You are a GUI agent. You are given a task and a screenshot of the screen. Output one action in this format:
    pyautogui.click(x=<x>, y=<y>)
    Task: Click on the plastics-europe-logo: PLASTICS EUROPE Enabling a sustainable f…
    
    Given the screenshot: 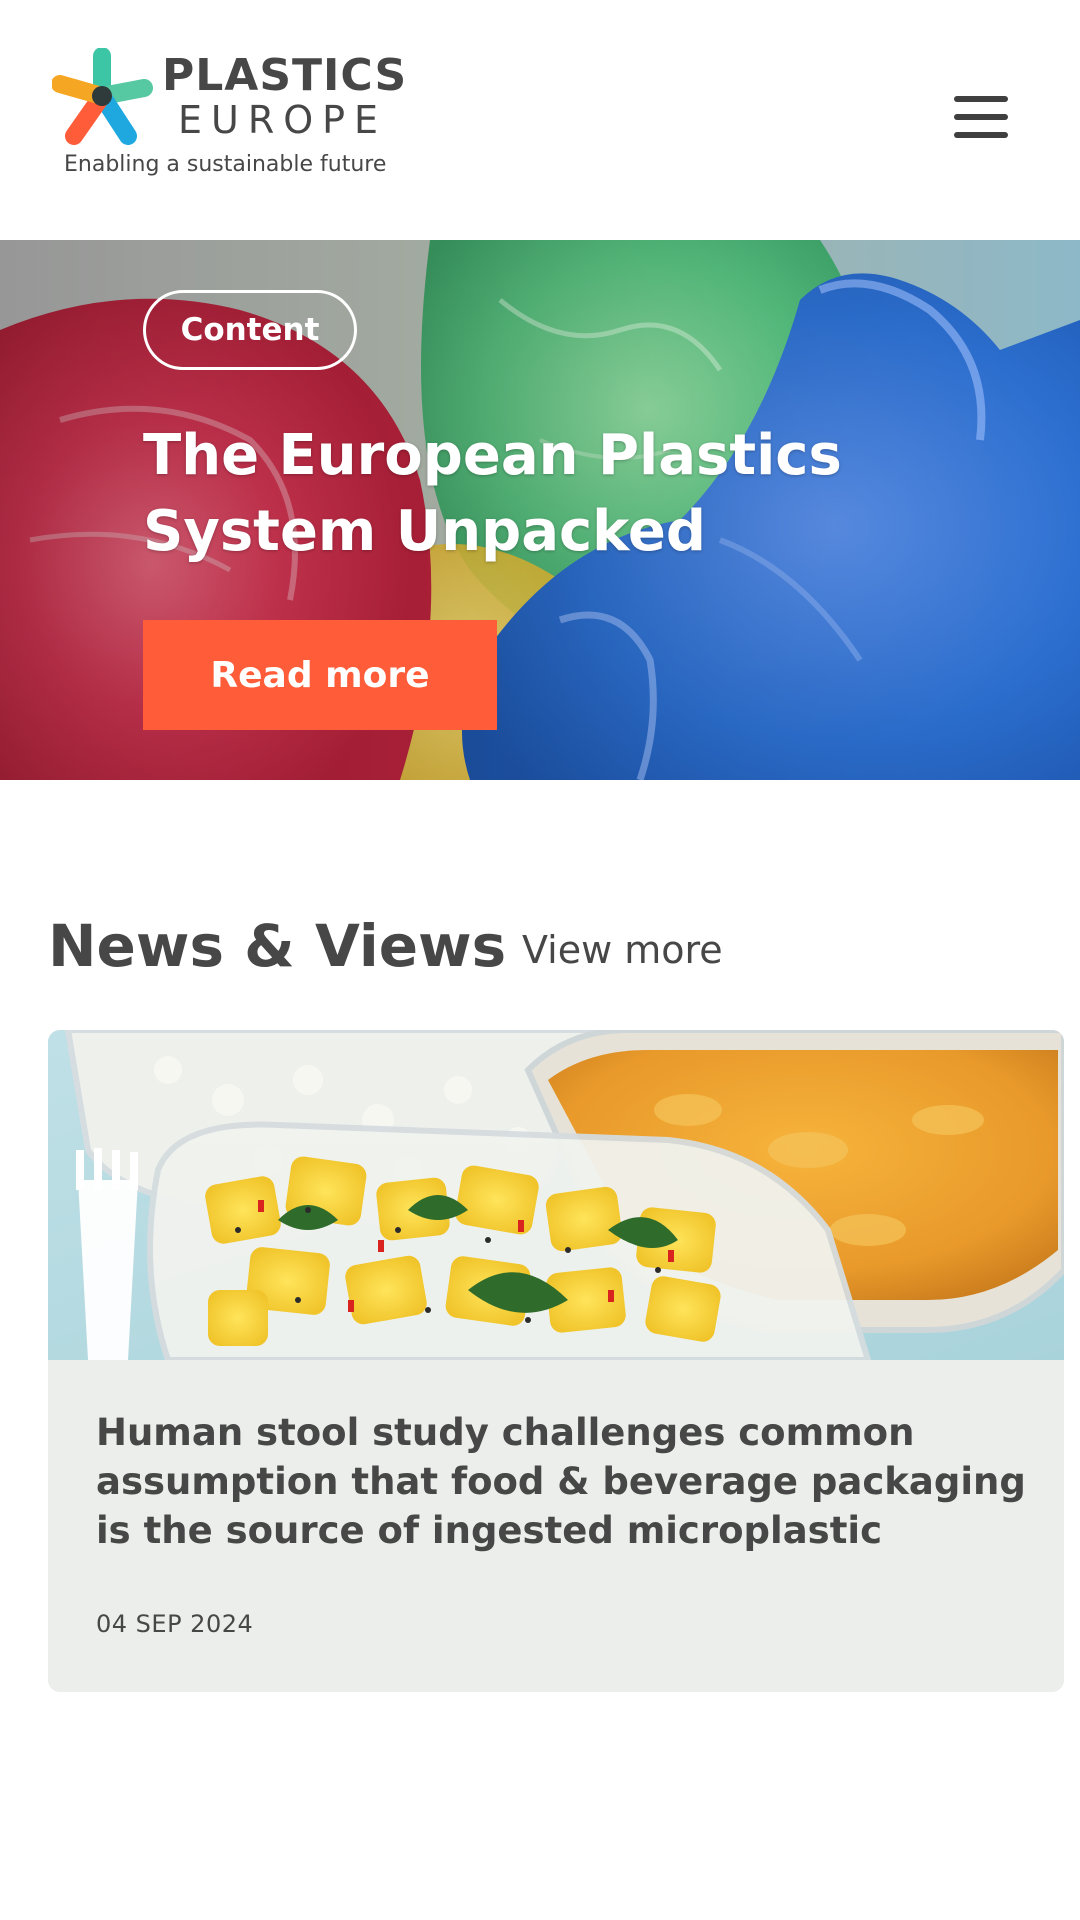 What is the action you would take?
    pyautogui.click(x=227, y=118)
    